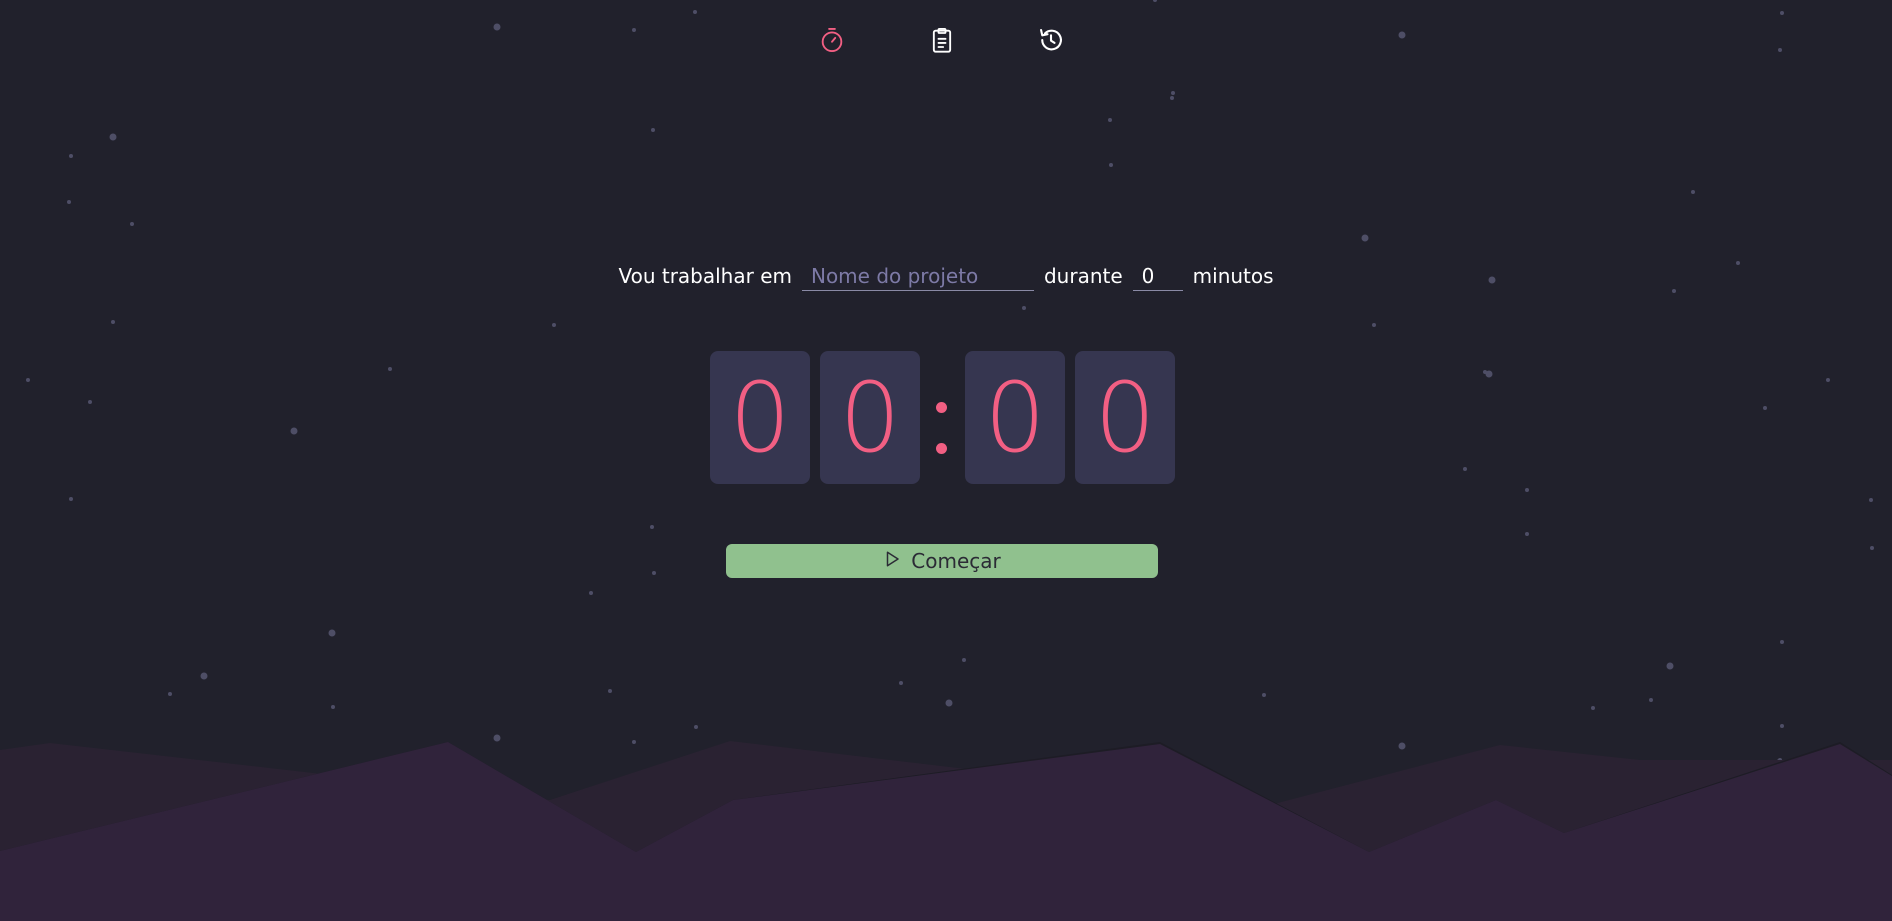 Image resolution: width=1892 pixels, height=921 pixels. What do you see at coordinates (870, 417) in the screenshot?
I see `minutes-ones-digit: 0` at bounding box center [870, 417].